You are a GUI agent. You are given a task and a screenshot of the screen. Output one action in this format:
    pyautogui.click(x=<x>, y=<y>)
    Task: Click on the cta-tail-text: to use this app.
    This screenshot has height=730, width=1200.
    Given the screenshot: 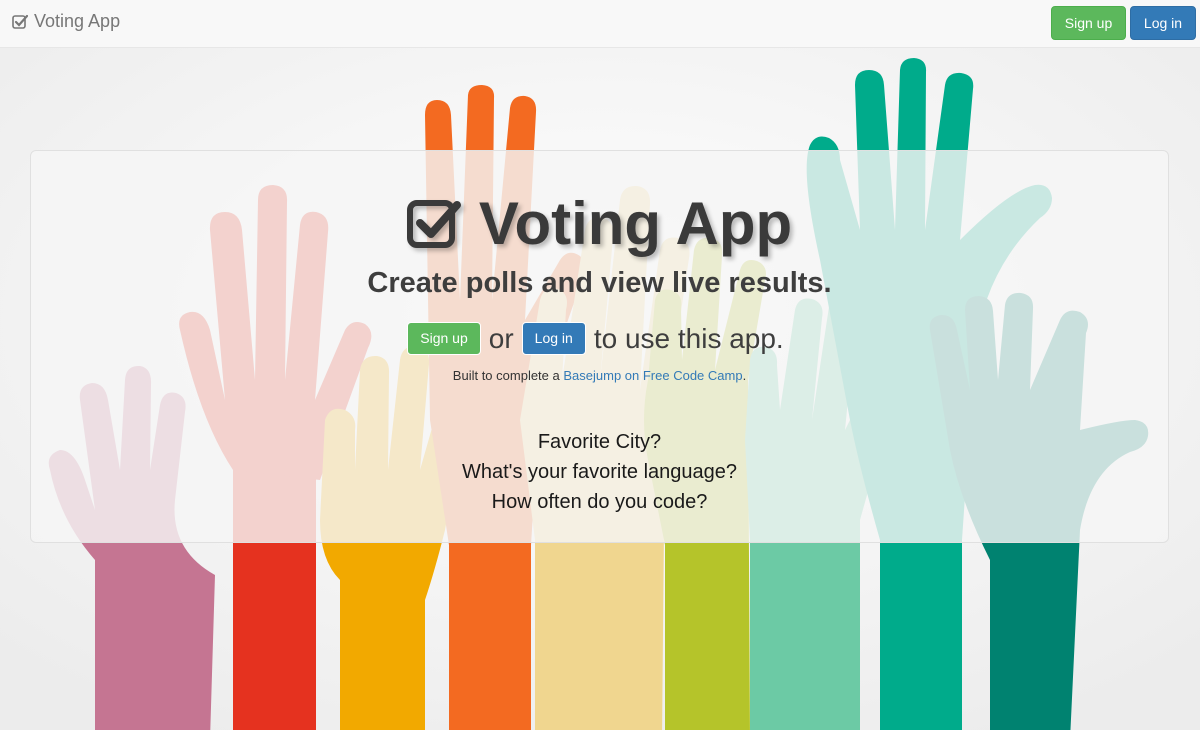 What is the action you would take?
    pyautogui.click(x=688, y=338)
    